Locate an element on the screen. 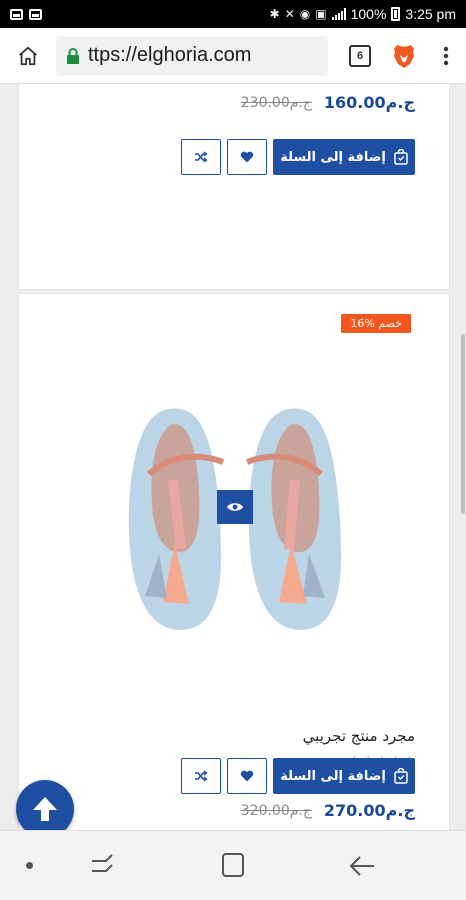  quick-view-button is located at coordinates (235, 507).